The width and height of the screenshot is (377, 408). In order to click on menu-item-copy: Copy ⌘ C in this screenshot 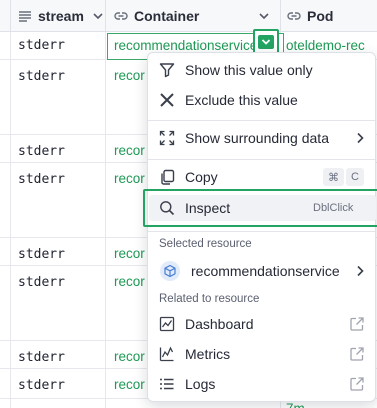, I will do `click(261, 177)`.